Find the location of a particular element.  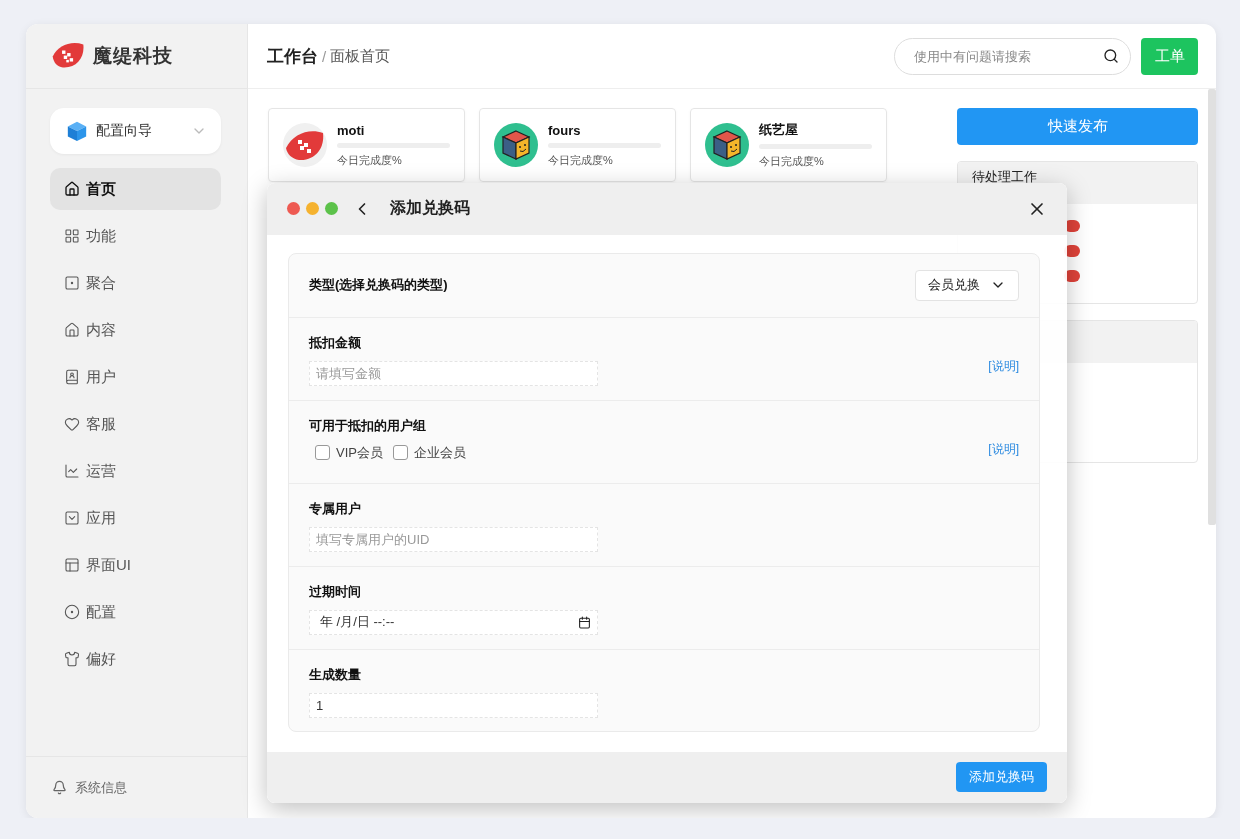

checkbox-label: 企业会员 is located at coordinates (439, 453).